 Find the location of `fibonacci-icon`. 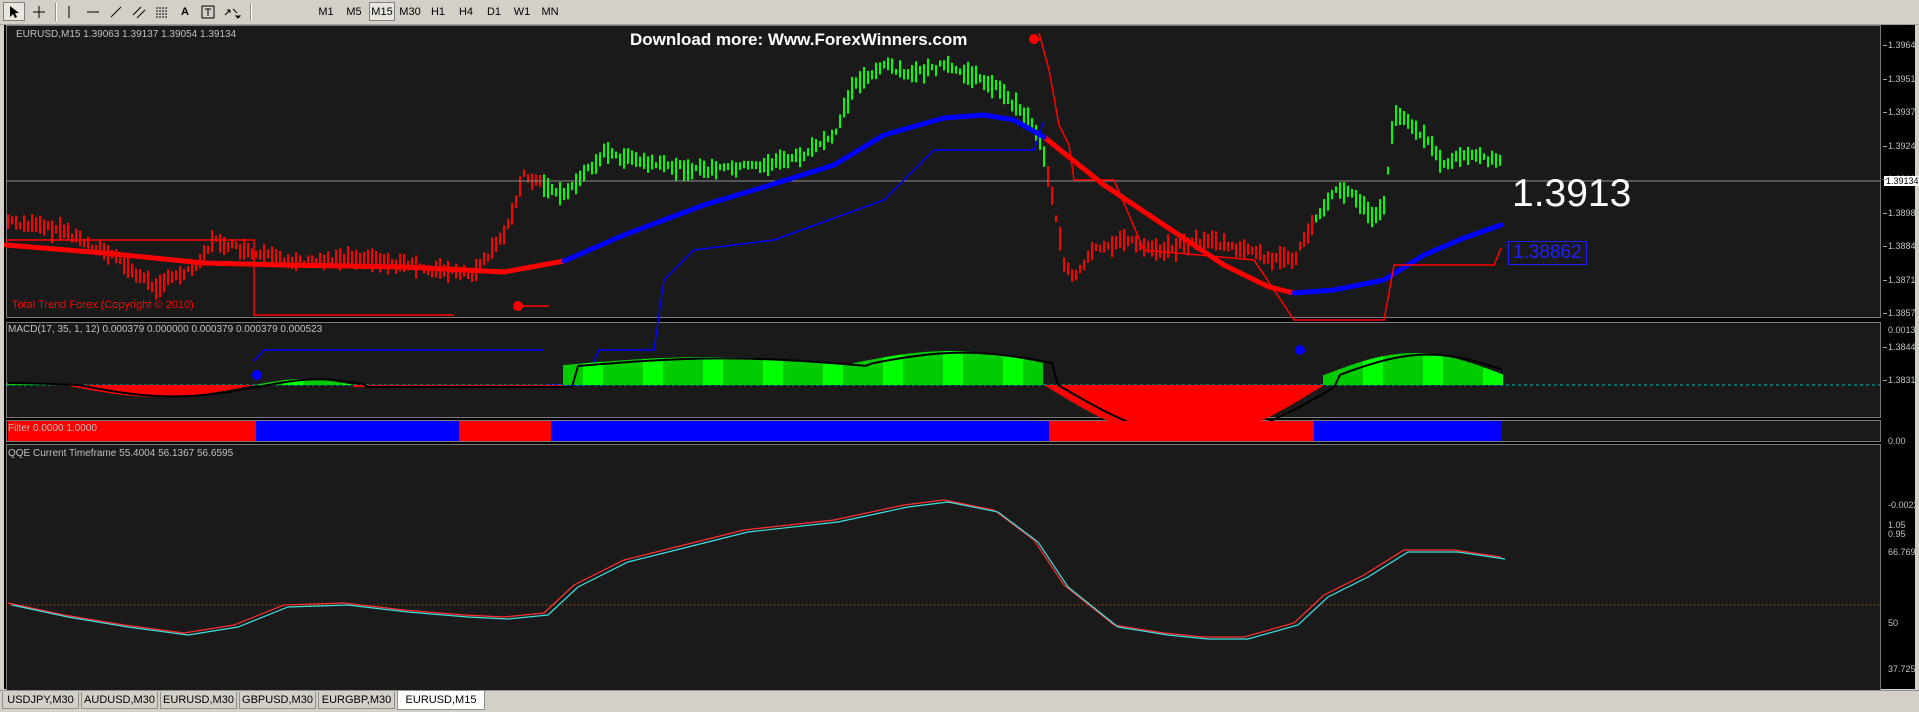

fibonacci-icon is located at coordinates (162, 11).